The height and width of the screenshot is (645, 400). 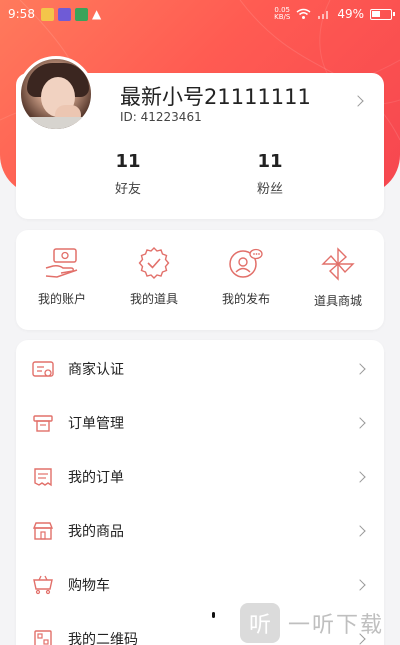 What do you see at coordinates (350, 14) in the screenshot?
I see `battery-percent: 49%` at bounding box center [350, 14].